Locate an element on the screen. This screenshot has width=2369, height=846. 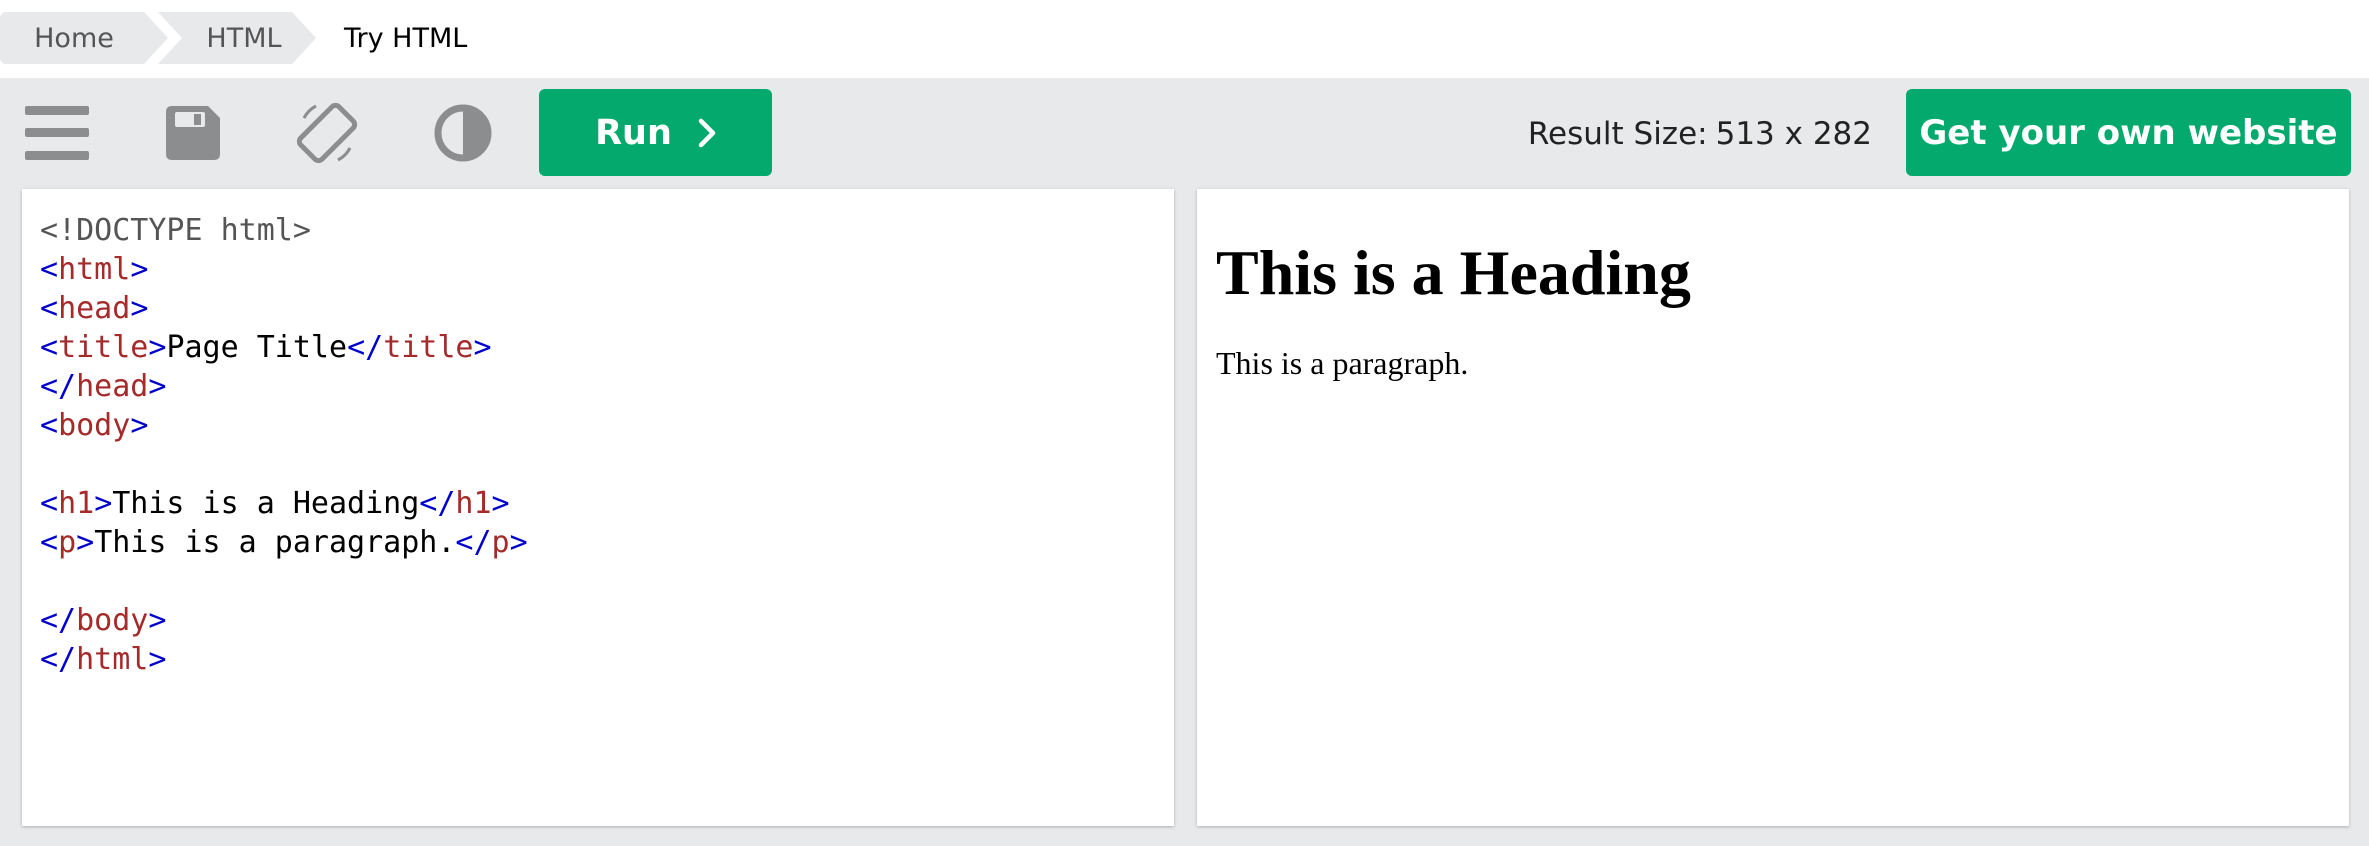
result-size-label: Result Size: is located at coordinates (1617, 134).